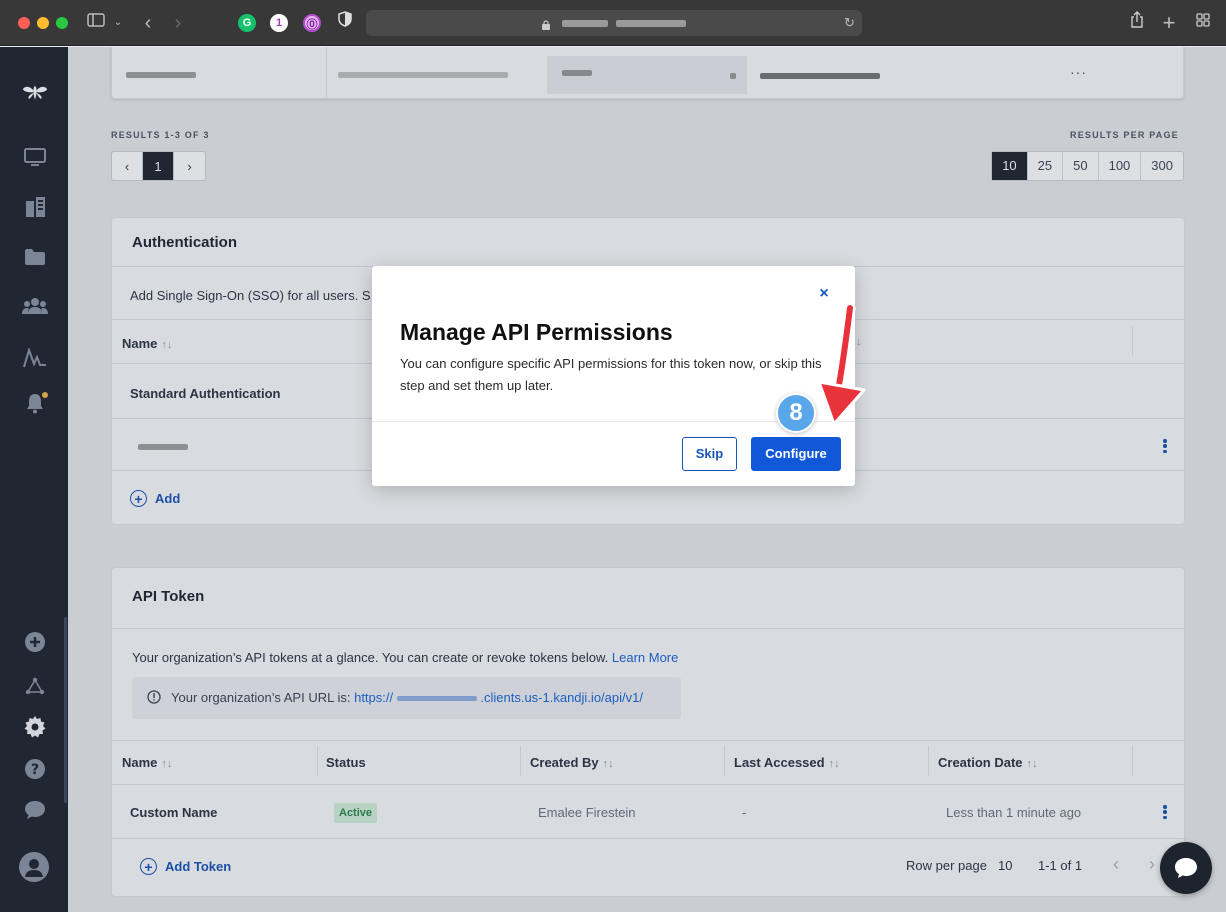  Describe the element at coordinates (345, 23) in the screenshot. I see `shield-icon` at that location.